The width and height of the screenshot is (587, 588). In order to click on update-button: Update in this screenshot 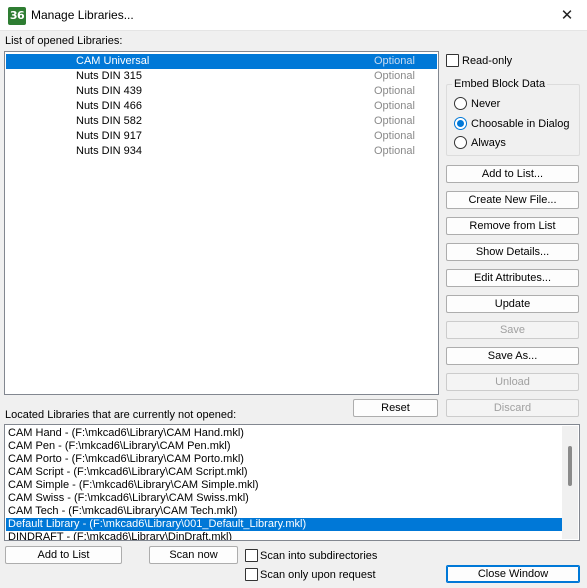, I will do `click(512, 304)`.